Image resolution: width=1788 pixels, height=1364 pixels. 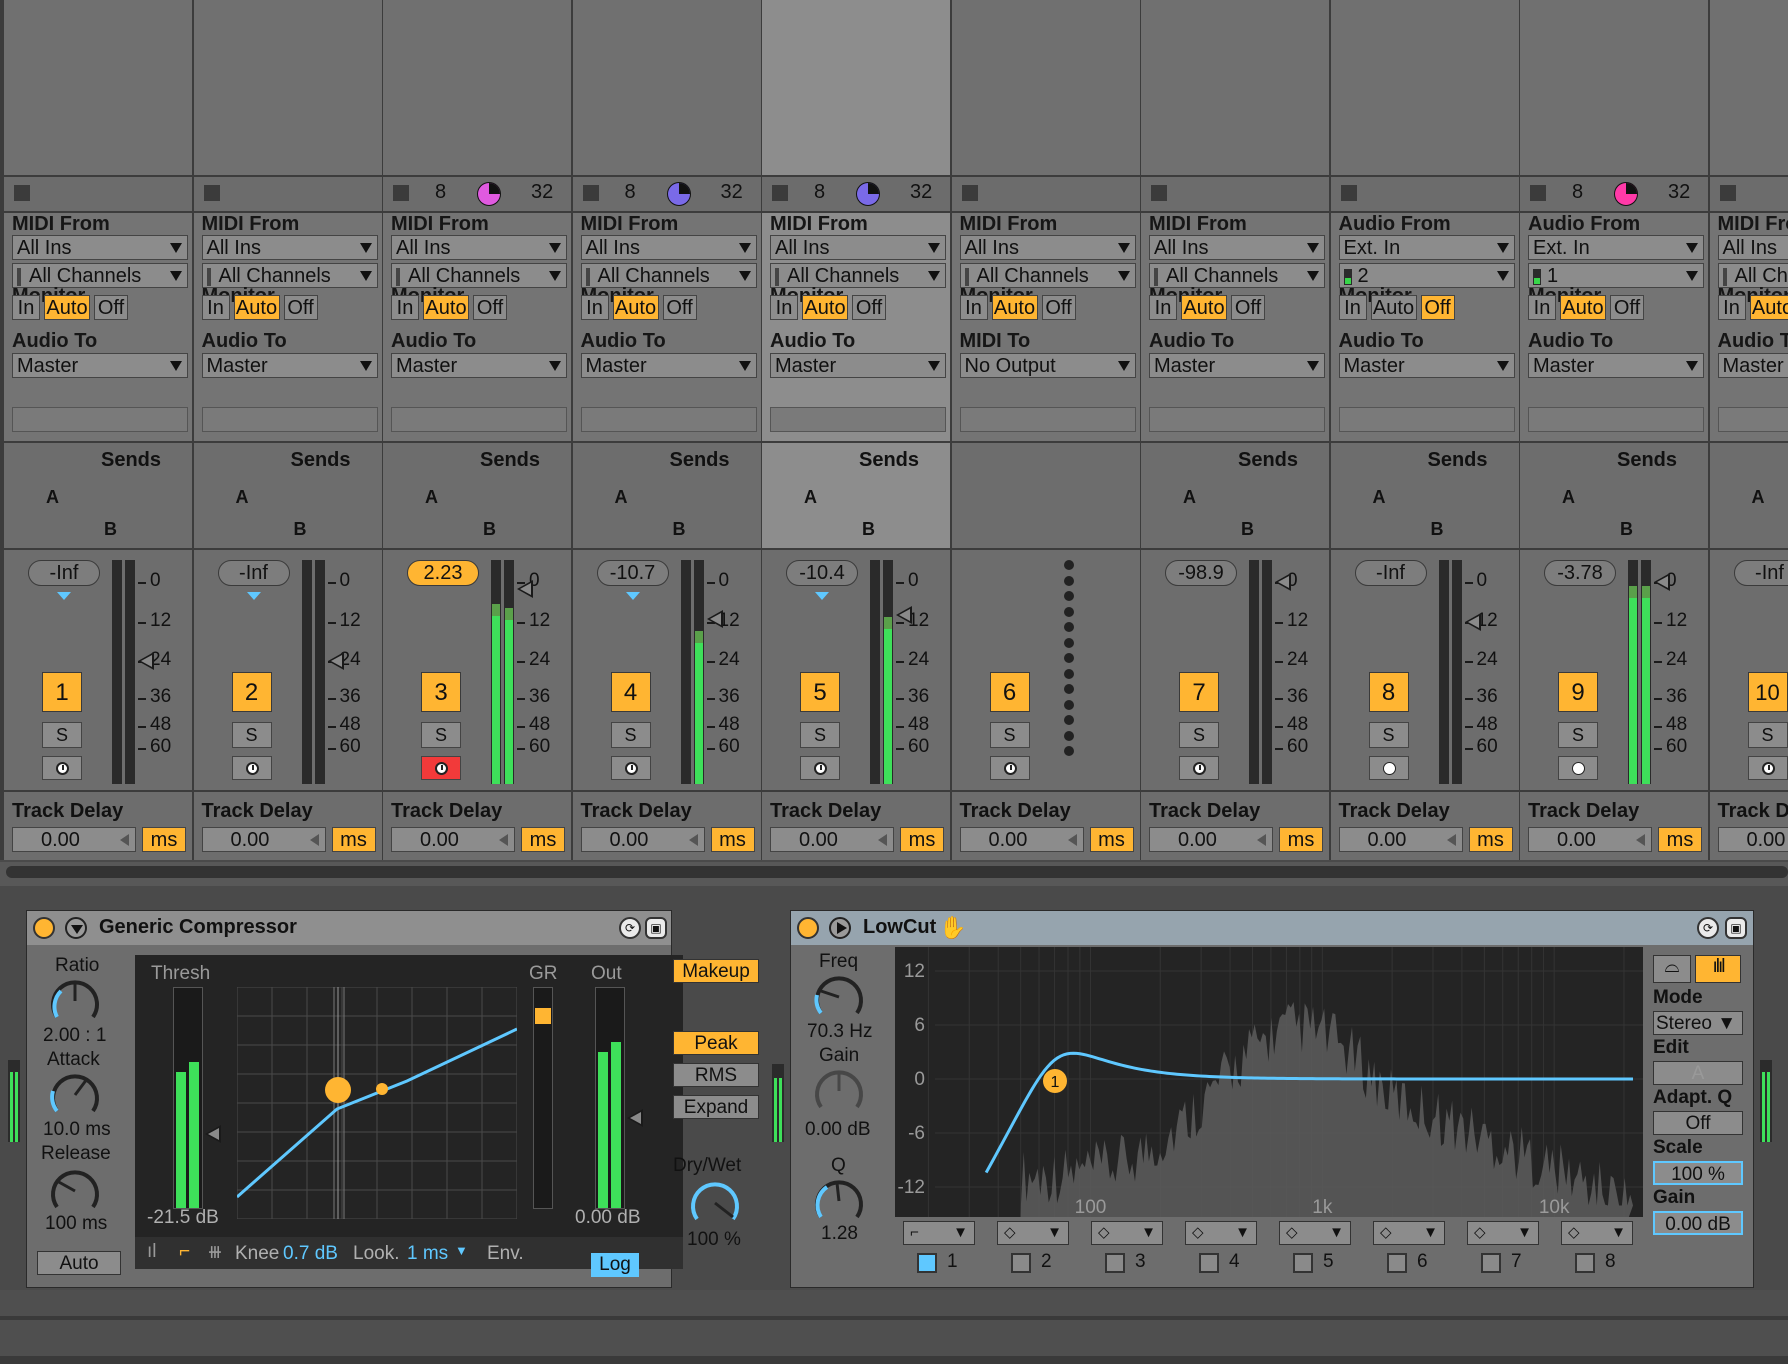 What do you see at coordinates (377, 1103) in the screenshot?
I see `compression-curve` at bounding box center [377, 1103].